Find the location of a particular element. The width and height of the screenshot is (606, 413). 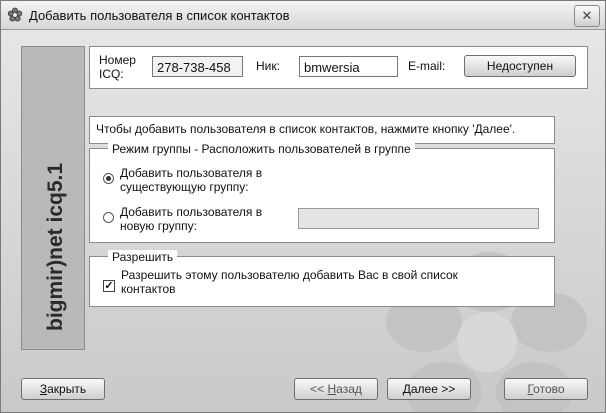

window-title: Добавить пользователя в список контактов is located at coordinates (159, 15).